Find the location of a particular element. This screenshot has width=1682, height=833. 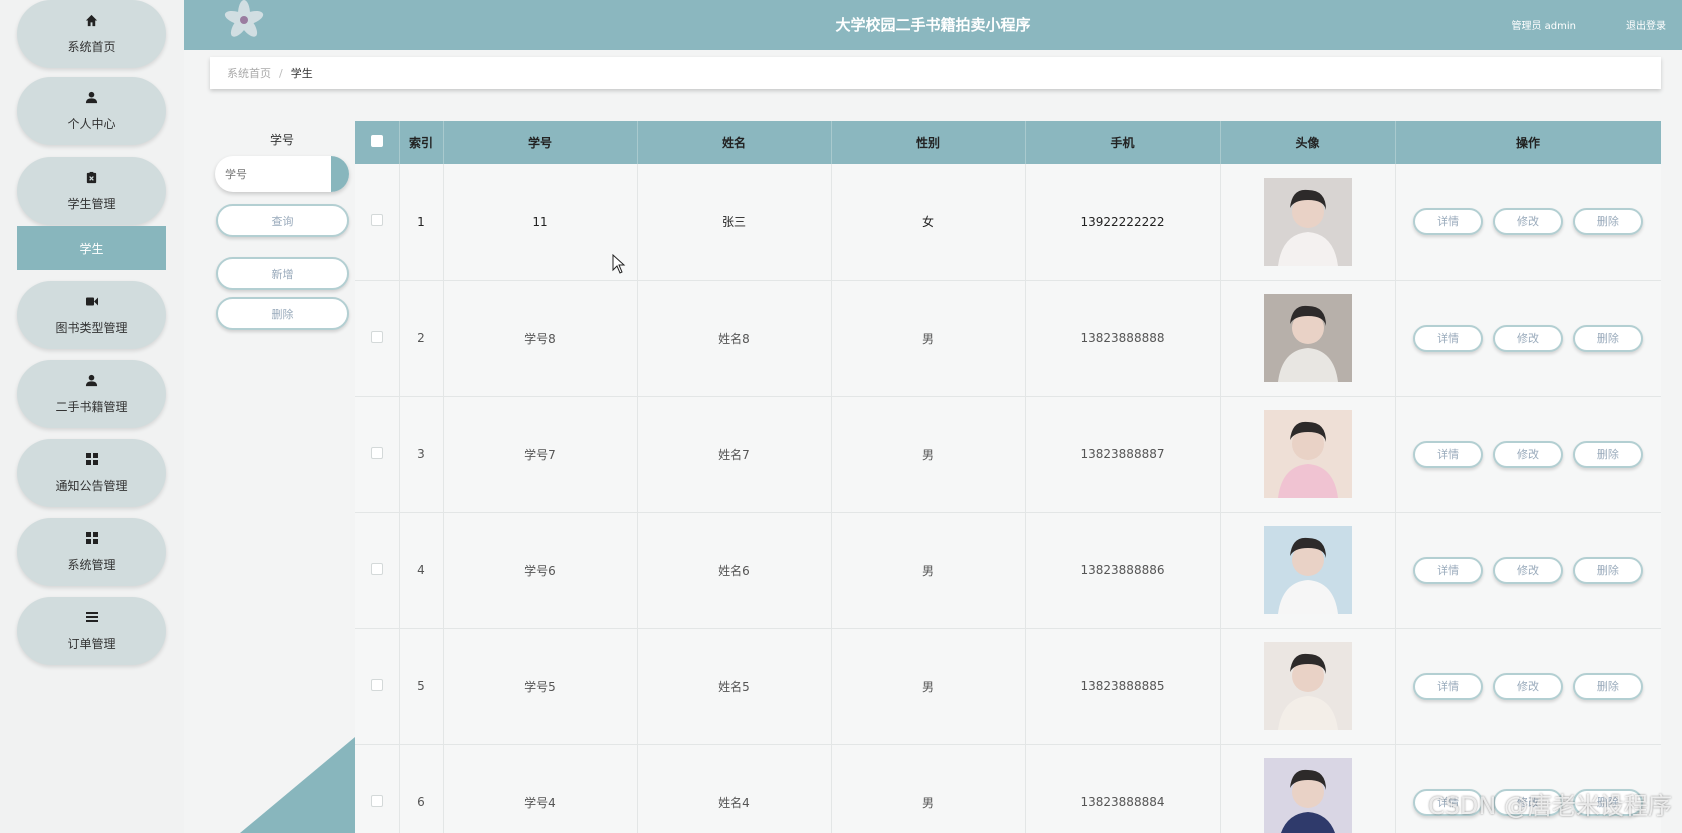

student-id-cell: 学号7 is located at coordinates (540, 454).